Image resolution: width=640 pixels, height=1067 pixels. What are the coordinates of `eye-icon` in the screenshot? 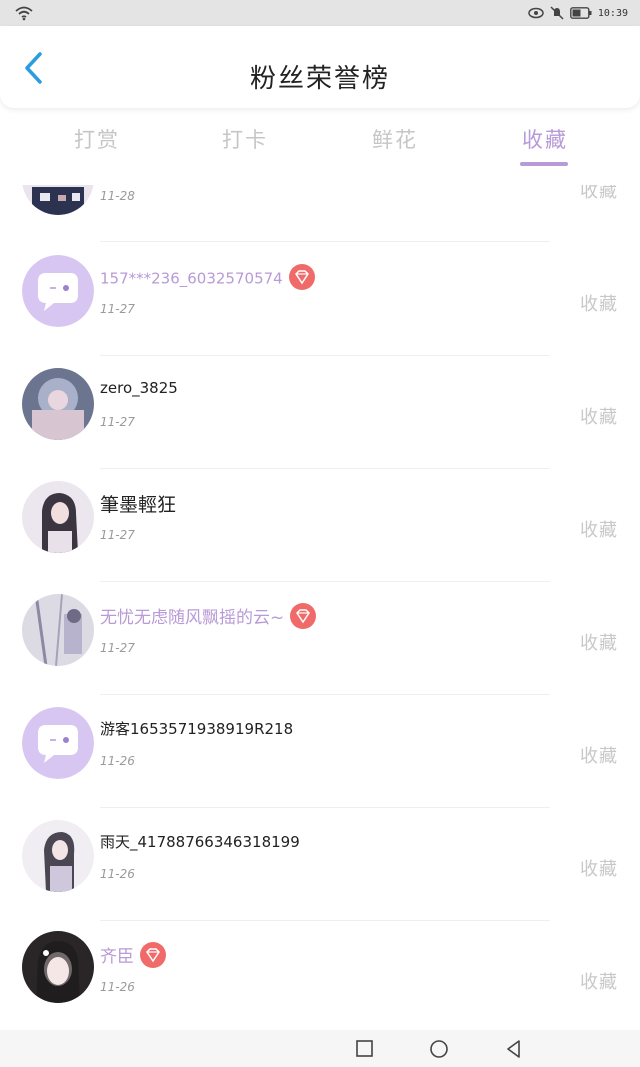 It's located at (536, 13).